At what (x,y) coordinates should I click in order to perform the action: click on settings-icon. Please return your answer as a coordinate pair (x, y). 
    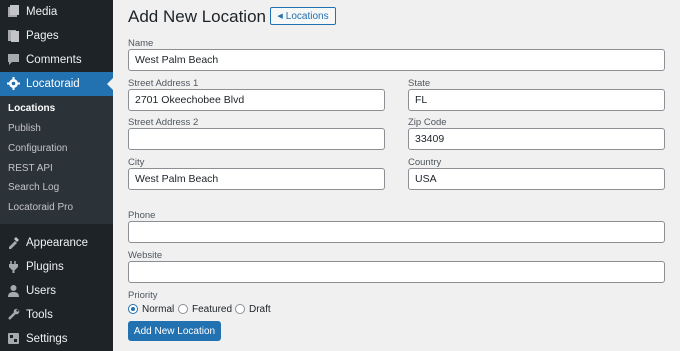
    Looking at the image, I should click on (13, 338).